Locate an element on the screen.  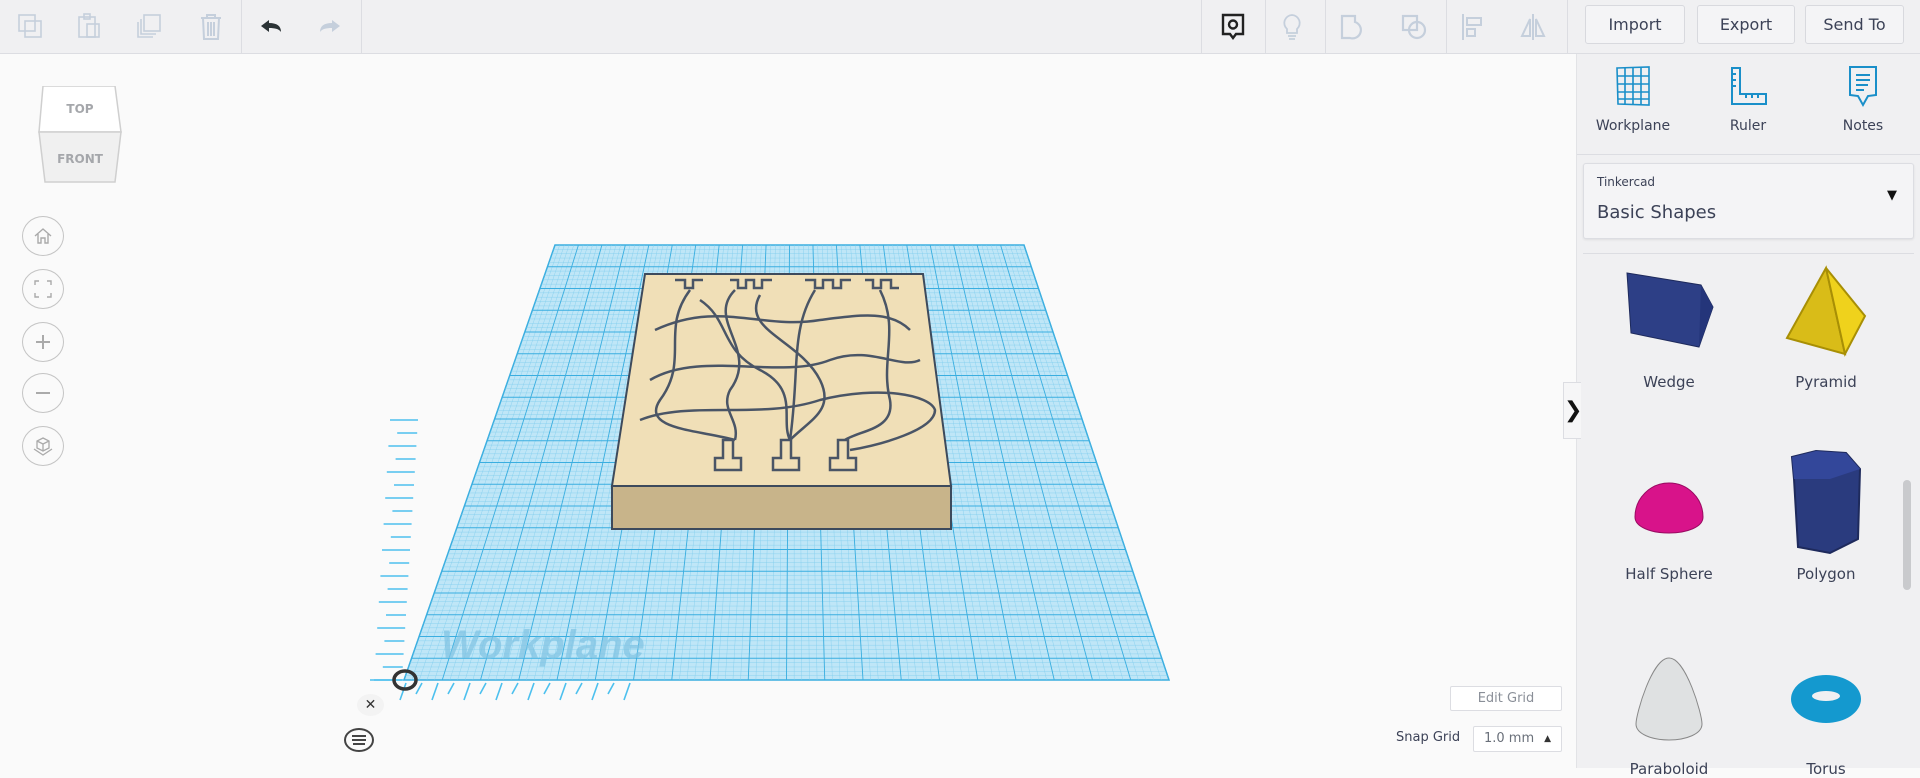
library-selected: Basic Shapes is located at coordinates (1656, 212).